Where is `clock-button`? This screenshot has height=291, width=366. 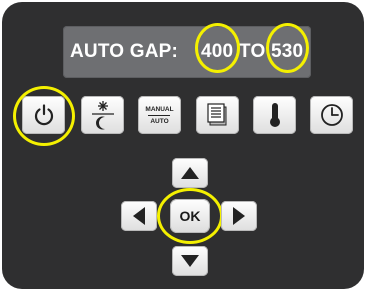
clock-button is located at coordinates (331, 115).